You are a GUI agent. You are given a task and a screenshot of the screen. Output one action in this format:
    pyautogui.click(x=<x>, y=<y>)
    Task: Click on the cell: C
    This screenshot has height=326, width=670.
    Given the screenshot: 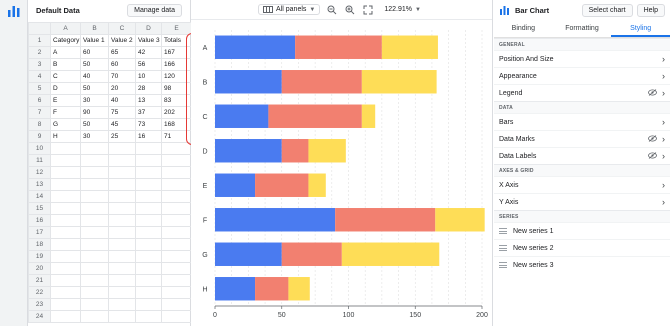 What is the action you would take?
    pyautogui.click(x=65, y=76)
    